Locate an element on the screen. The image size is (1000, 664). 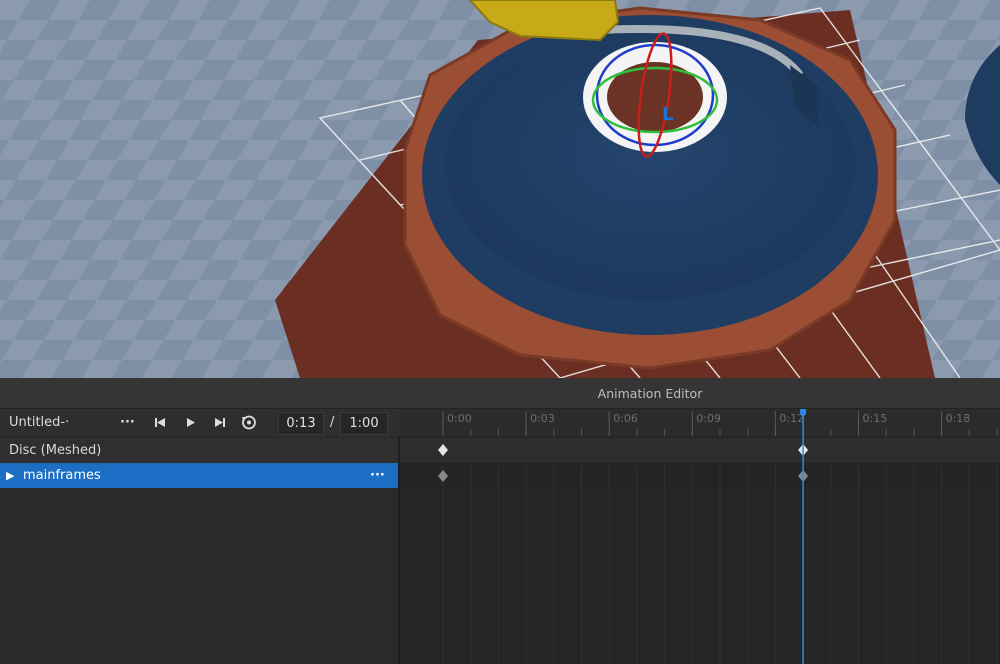
editor-titlebar: Animation Editor is located at coordinates (500, 393).